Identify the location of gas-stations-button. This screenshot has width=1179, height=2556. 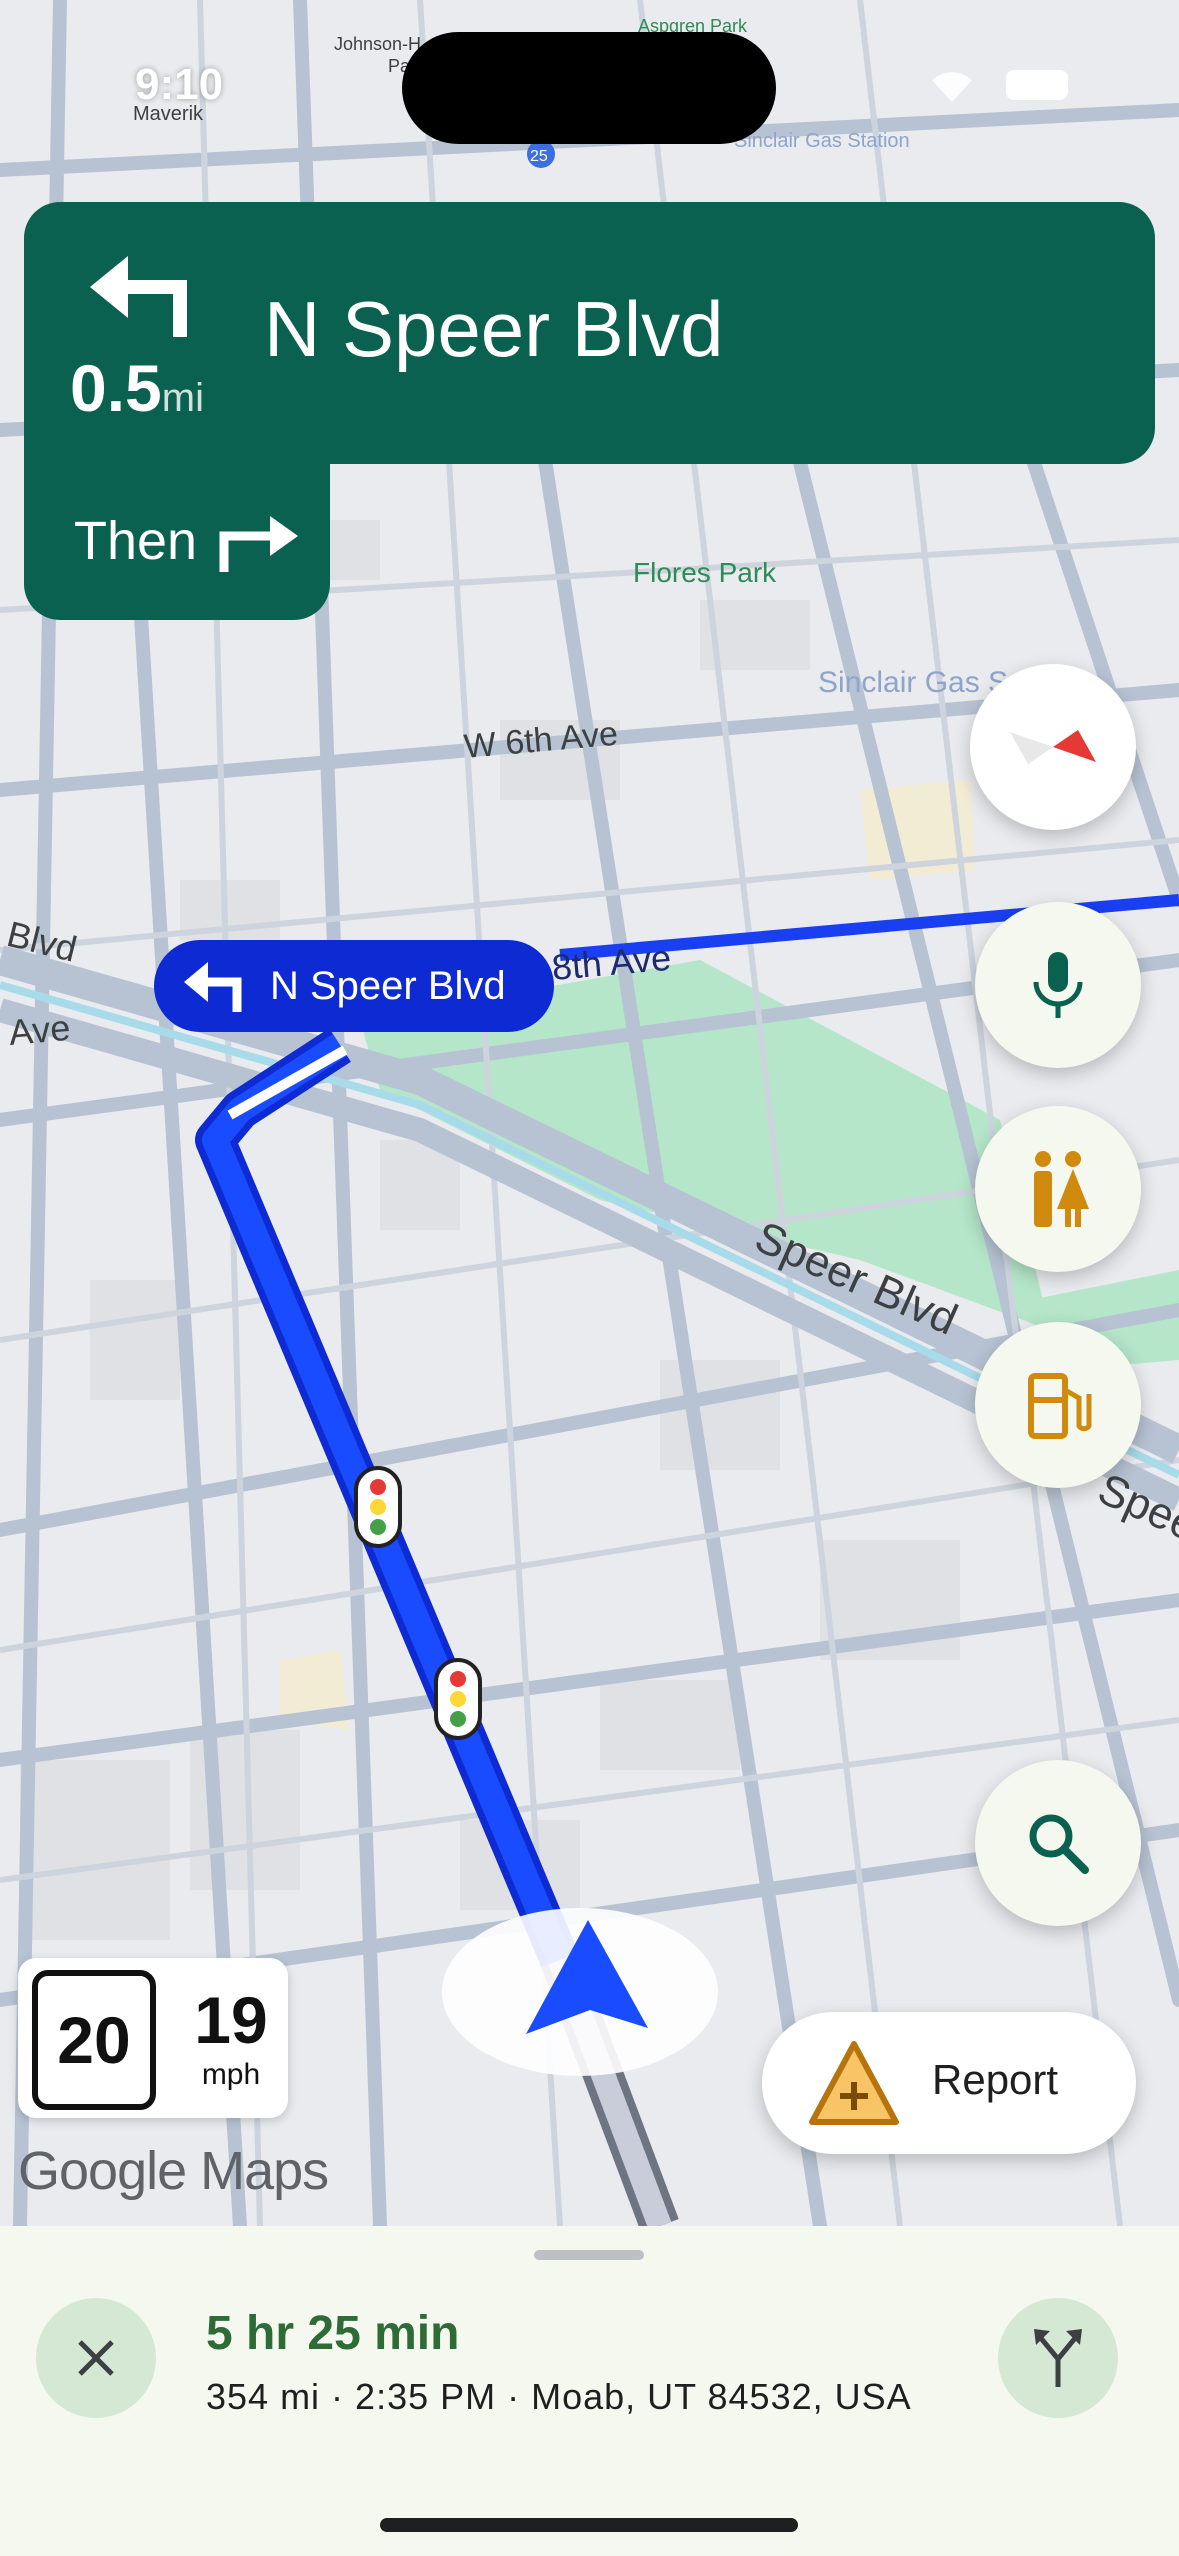
(1058, 1405).